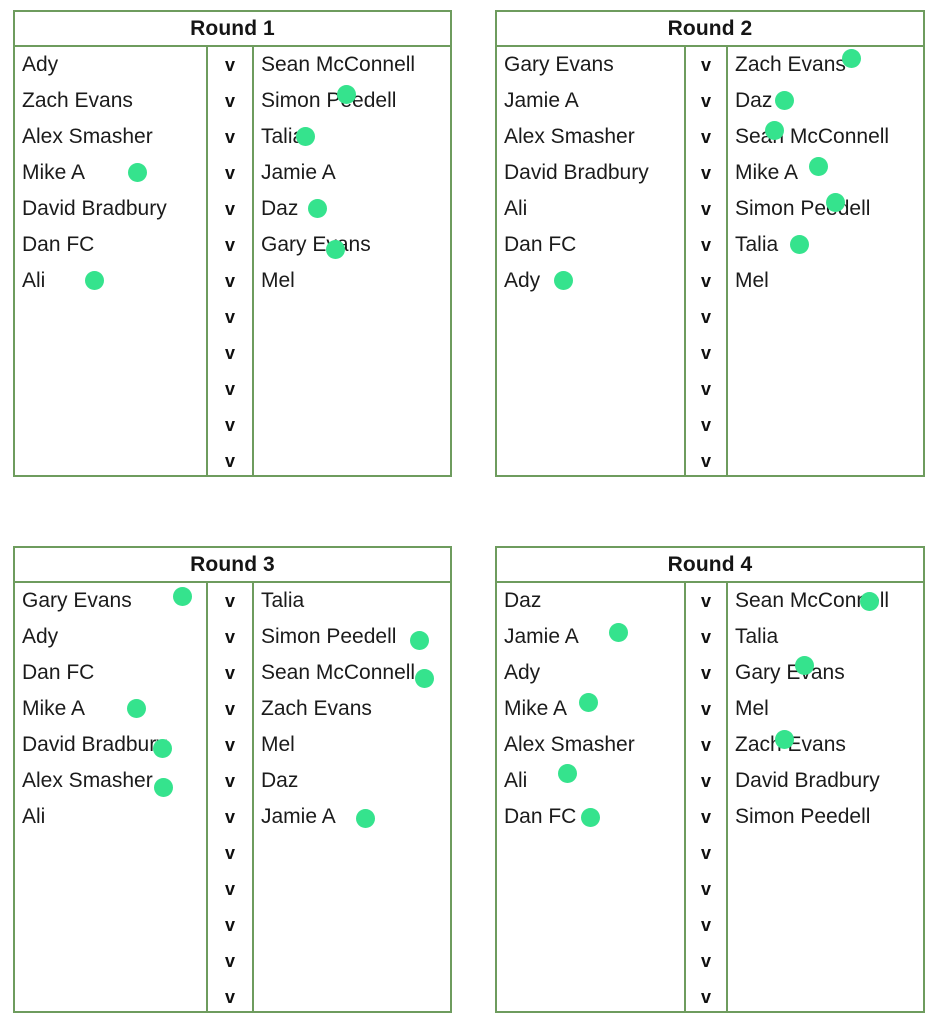  What do you see at coordinates (352, 173) in the screenshot?
I see `away-player-cell: Jamie A` at bounding box center [352, 173].